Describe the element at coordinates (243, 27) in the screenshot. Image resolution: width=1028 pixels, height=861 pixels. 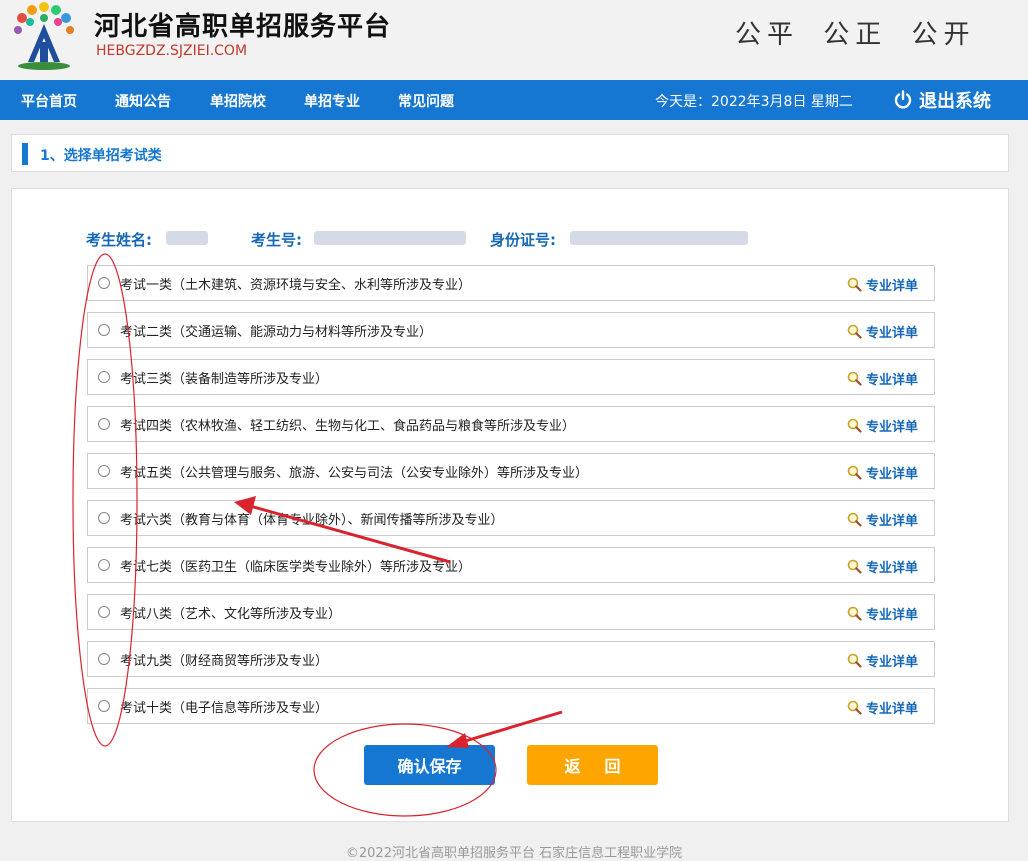
I see `site-title: 河北省高职单招服务平台` at that location.